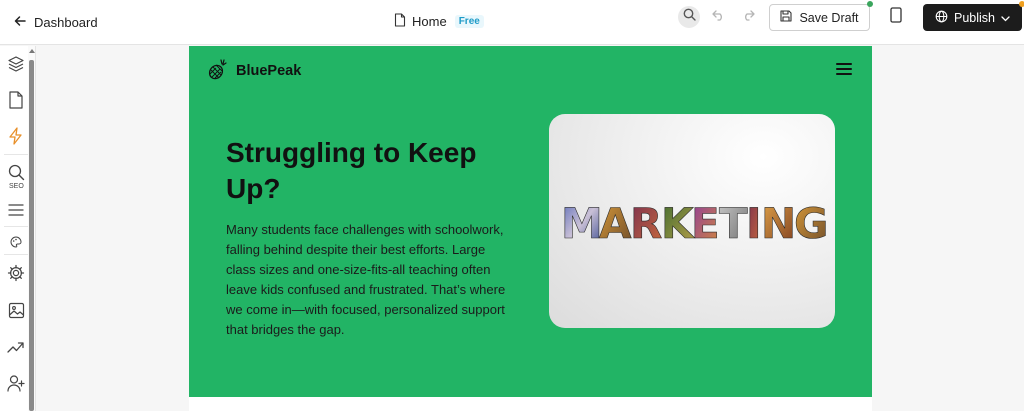  Describe the element at coordinates (512, 22) in the screenshot. I see `editor-topbar: Dashboard Home Free Save Draft Publish` at that location.